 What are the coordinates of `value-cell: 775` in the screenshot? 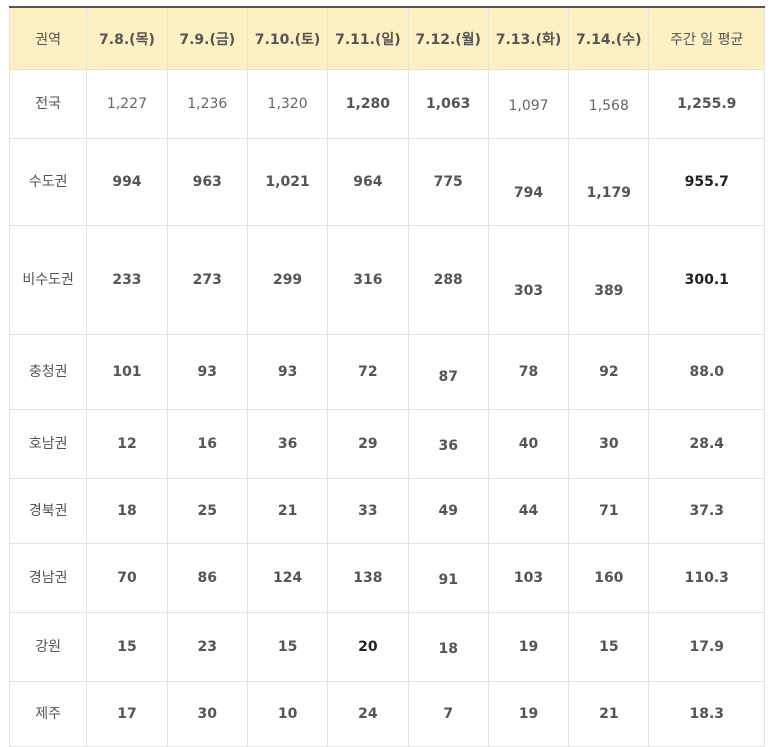 It's located at (448, 182).